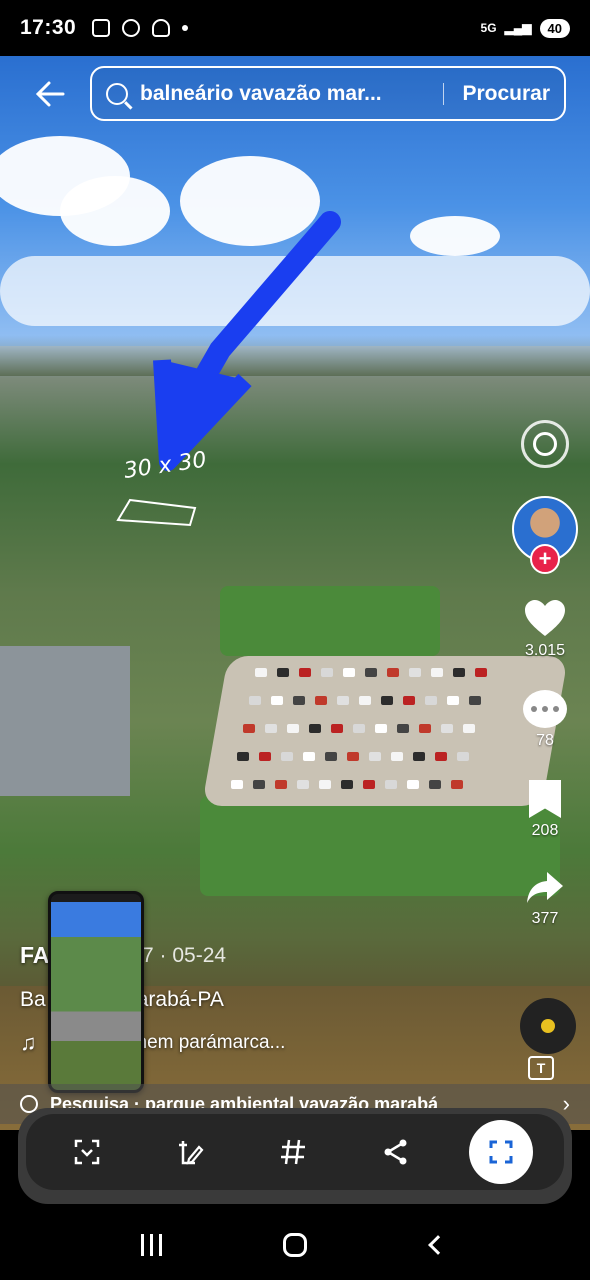 This screenshot has width=590, height=1280. I want to click on status-right: 5G ▂▄▆ 40, so click(525, 28).